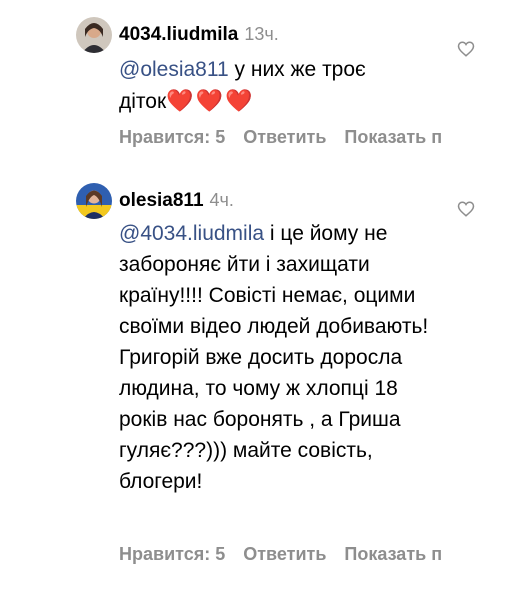  Describe the element at coordinates (161, 200) in the screenshot. I see `username: olesia811` at that location.